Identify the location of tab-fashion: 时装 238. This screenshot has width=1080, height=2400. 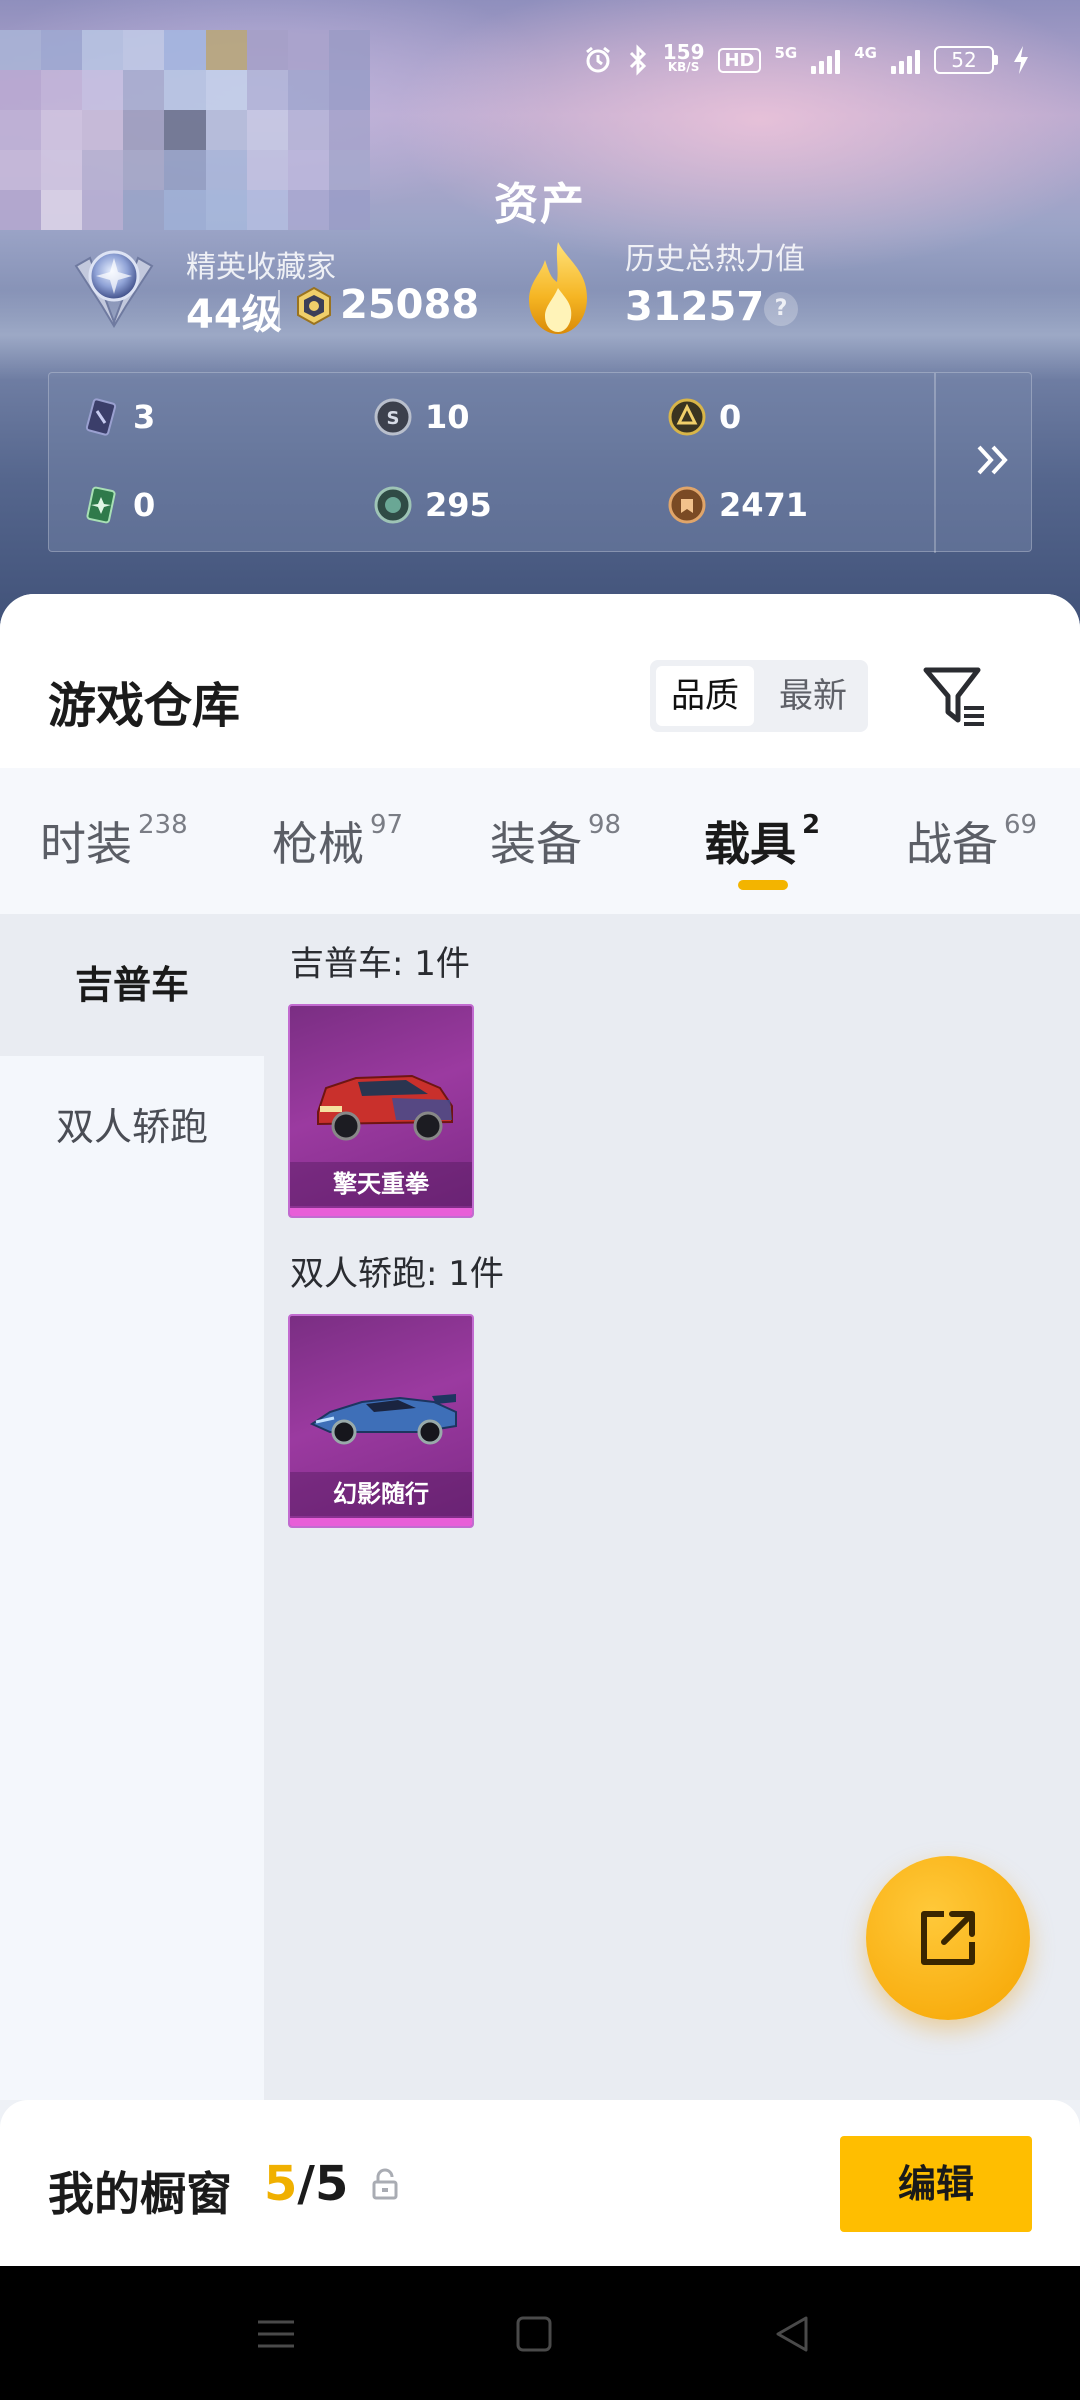
(114, 841).